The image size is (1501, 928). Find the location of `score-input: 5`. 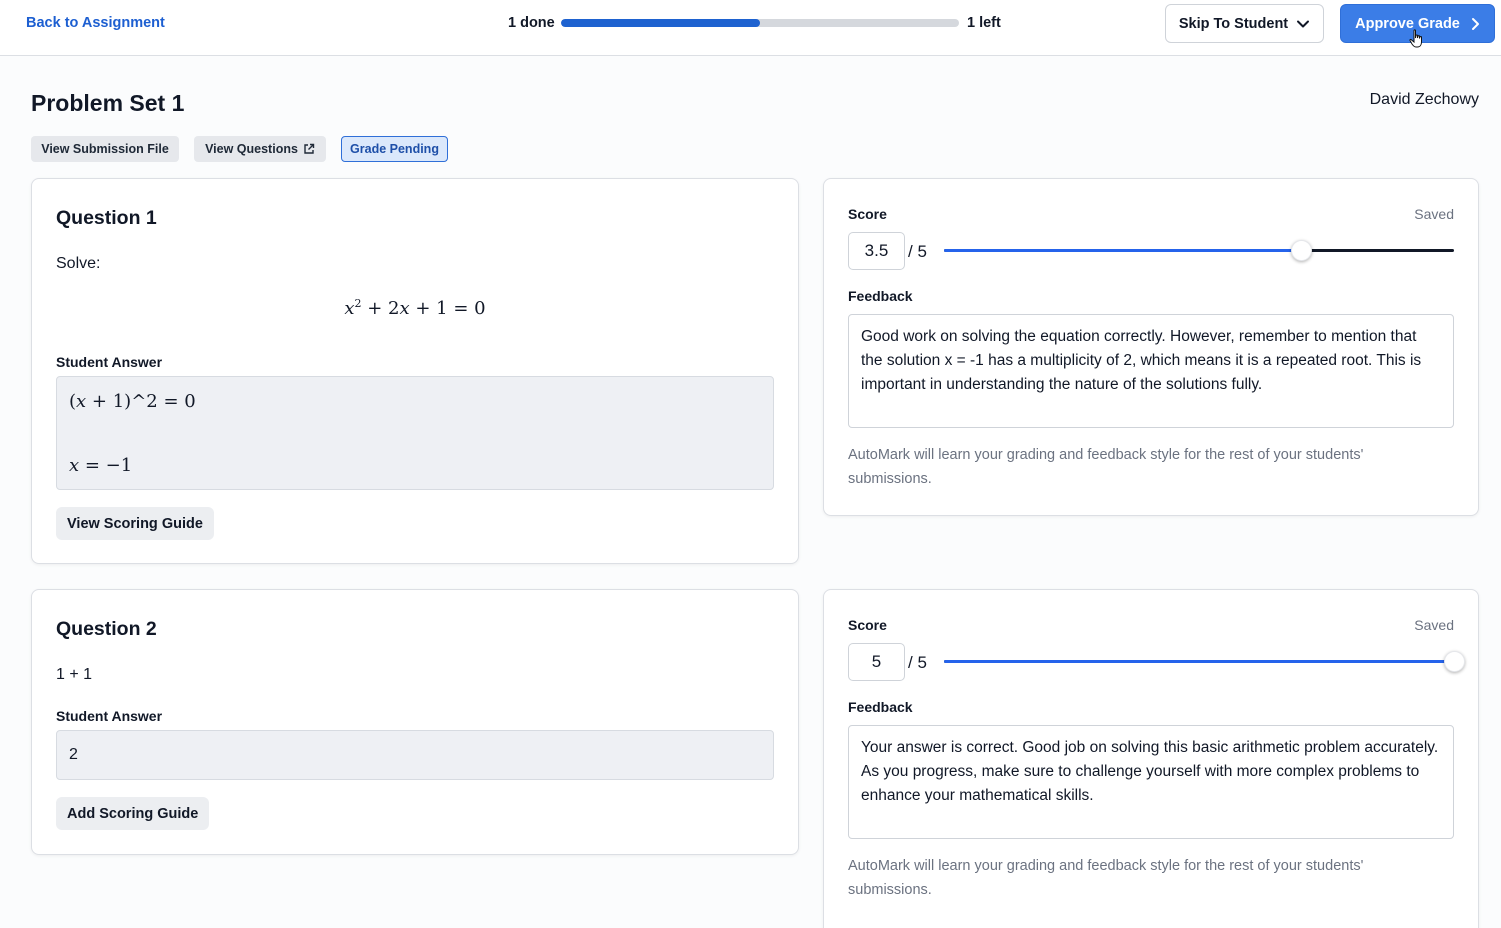

score-input: 5 is located at coordinates (876, 662).